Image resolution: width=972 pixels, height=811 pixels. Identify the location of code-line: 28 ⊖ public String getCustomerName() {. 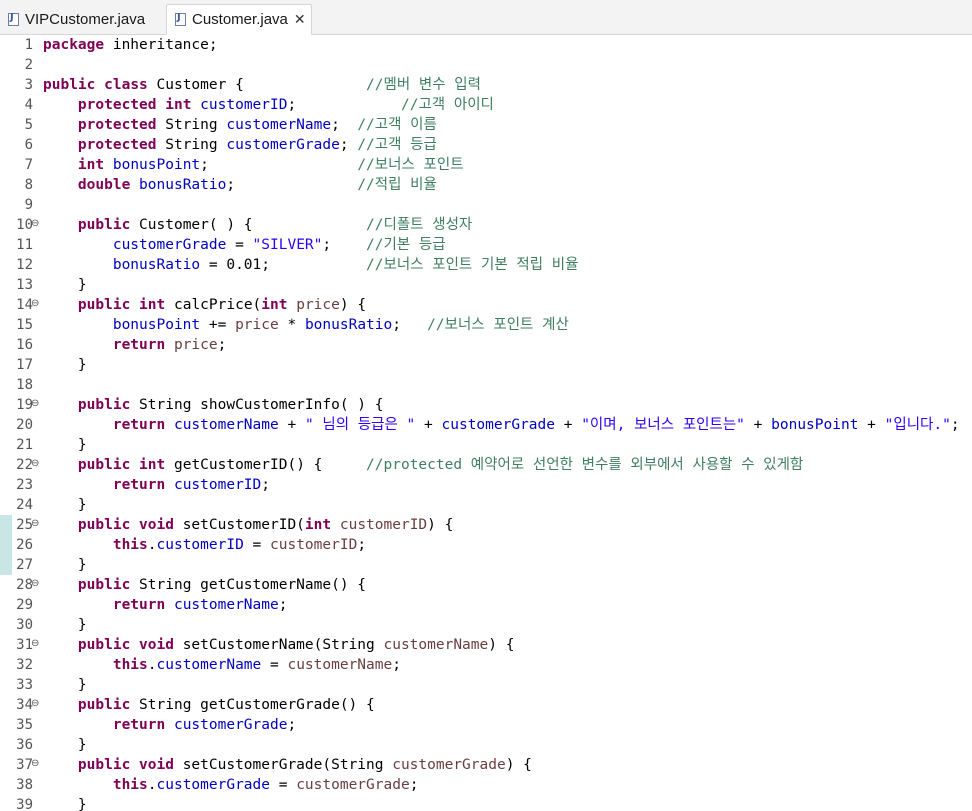
(486, 585).